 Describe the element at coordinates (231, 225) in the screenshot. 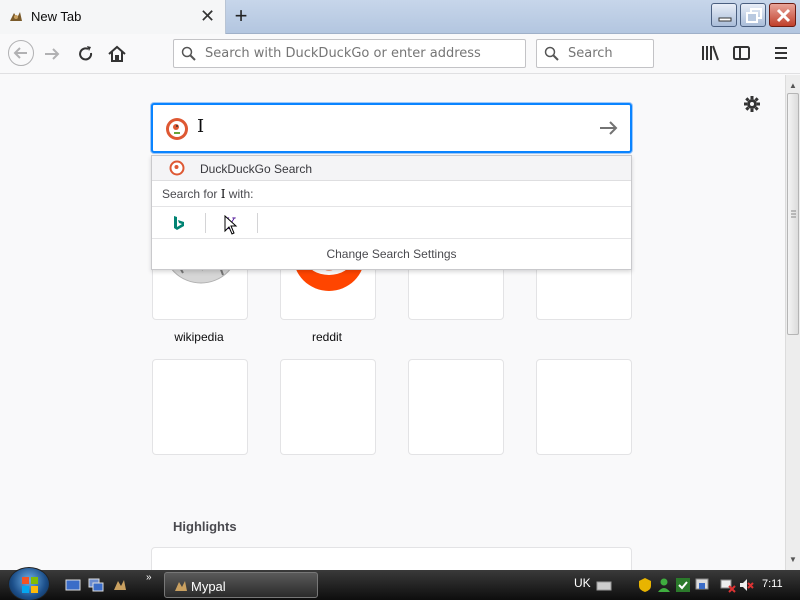

I see `mouse-cursor-icon` at that location.